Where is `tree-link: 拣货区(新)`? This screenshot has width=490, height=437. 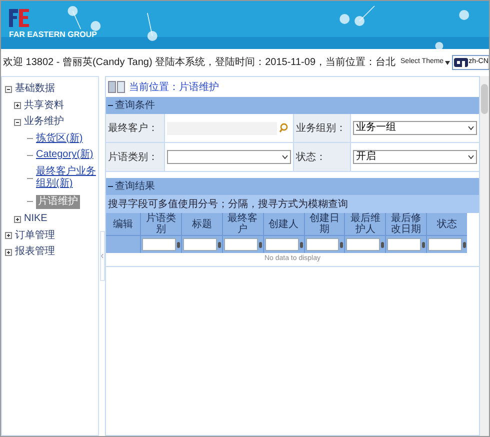
tree-link: 拣货区(新) is located at coordinates (59, 138).